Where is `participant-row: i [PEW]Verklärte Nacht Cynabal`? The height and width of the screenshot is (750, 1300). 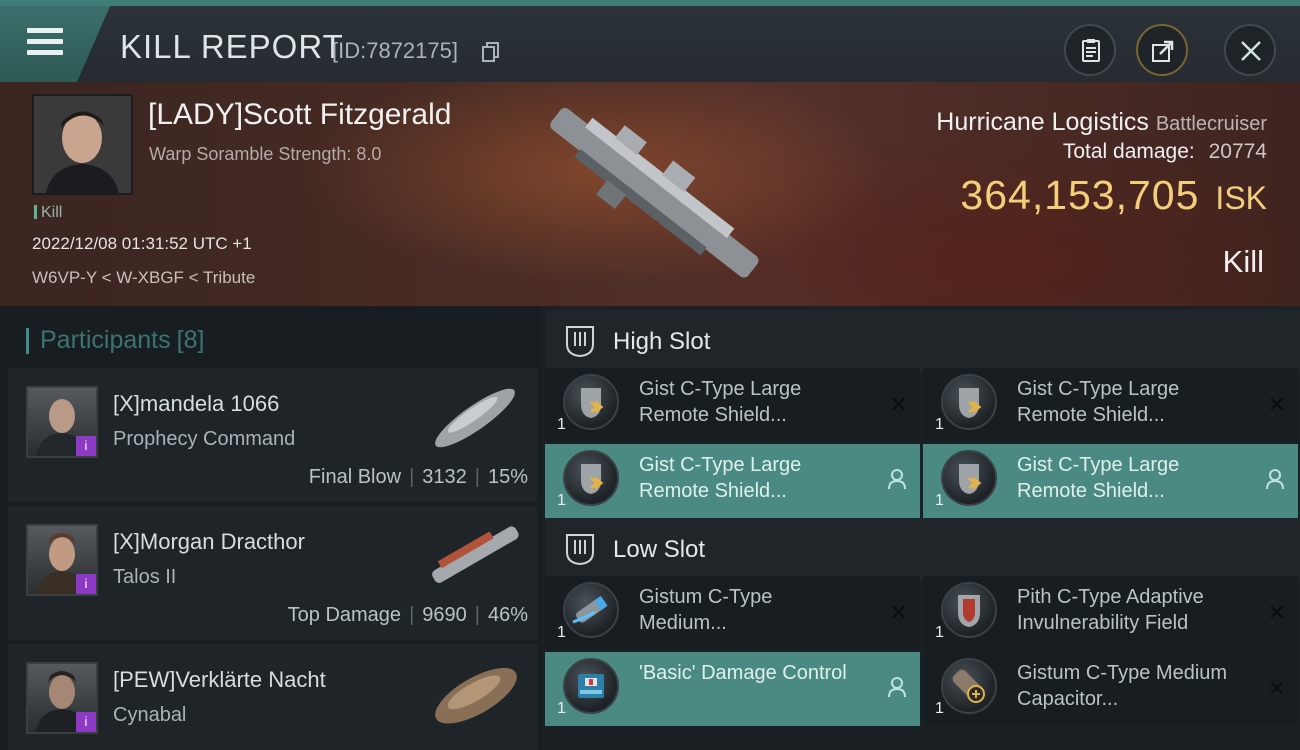
participant-row: i [PEW]Verklärte Nacht Cynabal is located at coordinates (273, 697).